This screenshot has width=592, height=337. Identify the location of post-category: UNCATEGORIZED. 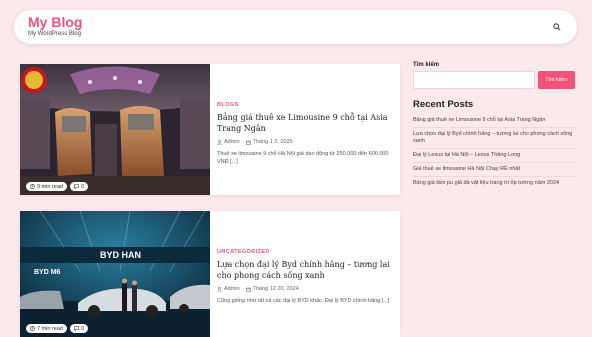
(305, 252).